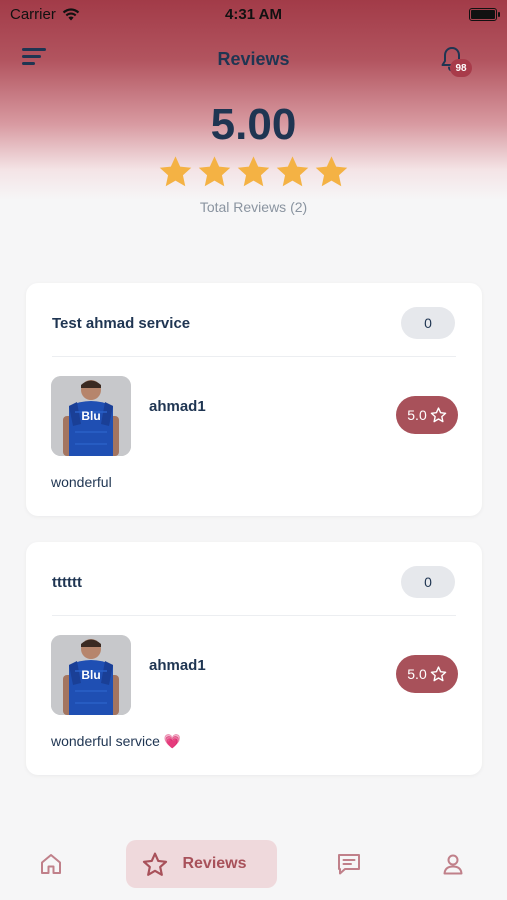  What do you see at coordinates (71, 13) in the screenshot?
I see `wifi-icon` at bounding box center [71, 13].